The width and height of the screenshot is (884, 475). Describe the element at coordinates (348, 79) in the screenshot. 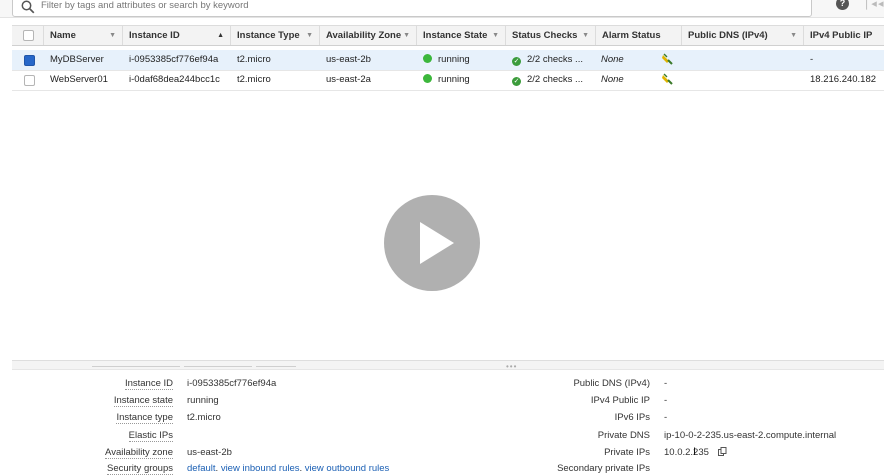

I see `availability-zone: us-east-2a` at that location.